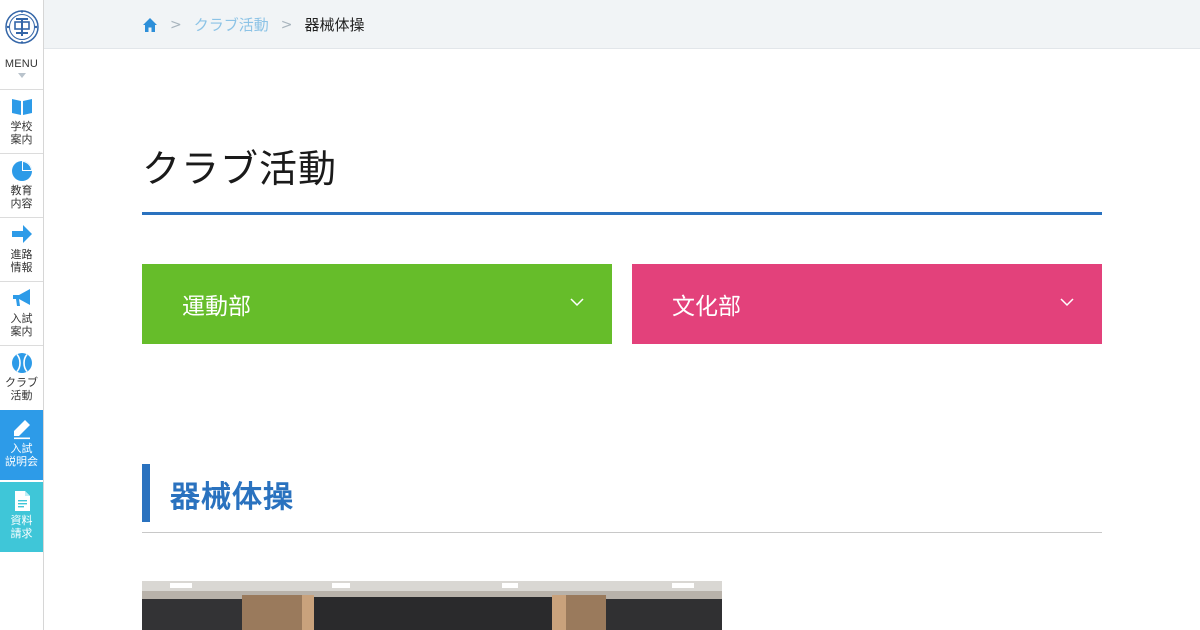 The height and width of the screenshot is (630, 1200). What do you see at coordinates (231, 24) in the screenshot?
I see `breadcrumb-link-club: クラブ活動` at bounding box center [231, 24].